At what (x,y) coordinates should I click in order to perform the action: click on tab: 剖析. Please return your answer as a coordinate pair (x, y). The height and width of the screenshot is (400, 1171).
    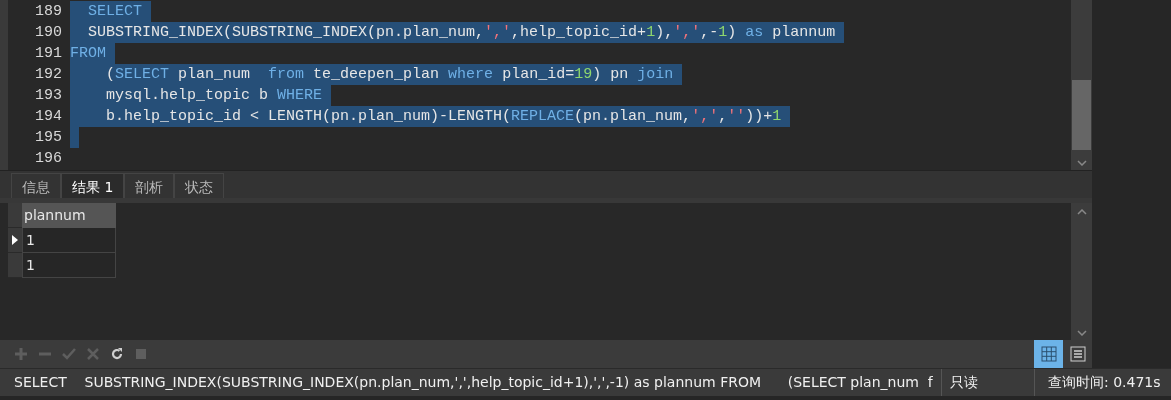
    Looking at the image, I should click on (149, 185).